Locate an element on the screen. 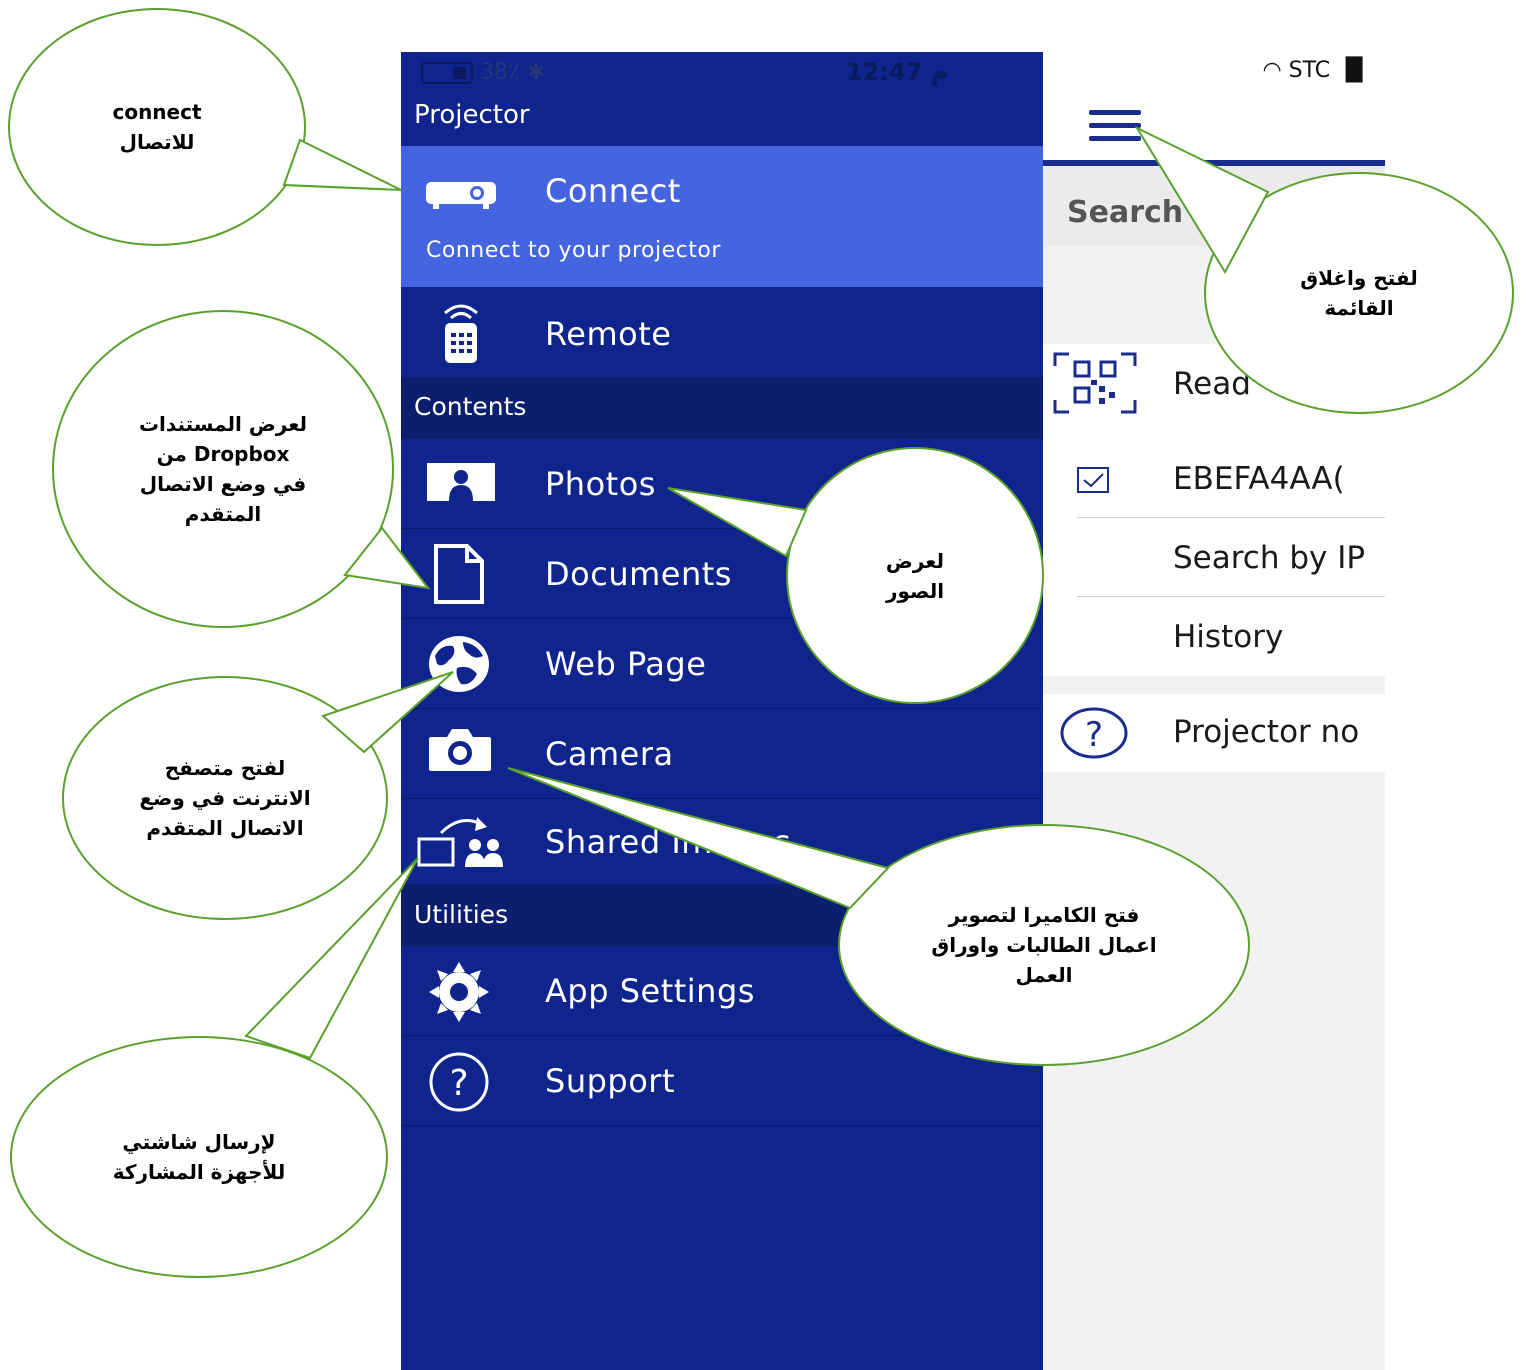 The width and height of the screenshot is (1529, 1370). projector-name: EBEFA4AA( is located at coordinates (1259, 479).